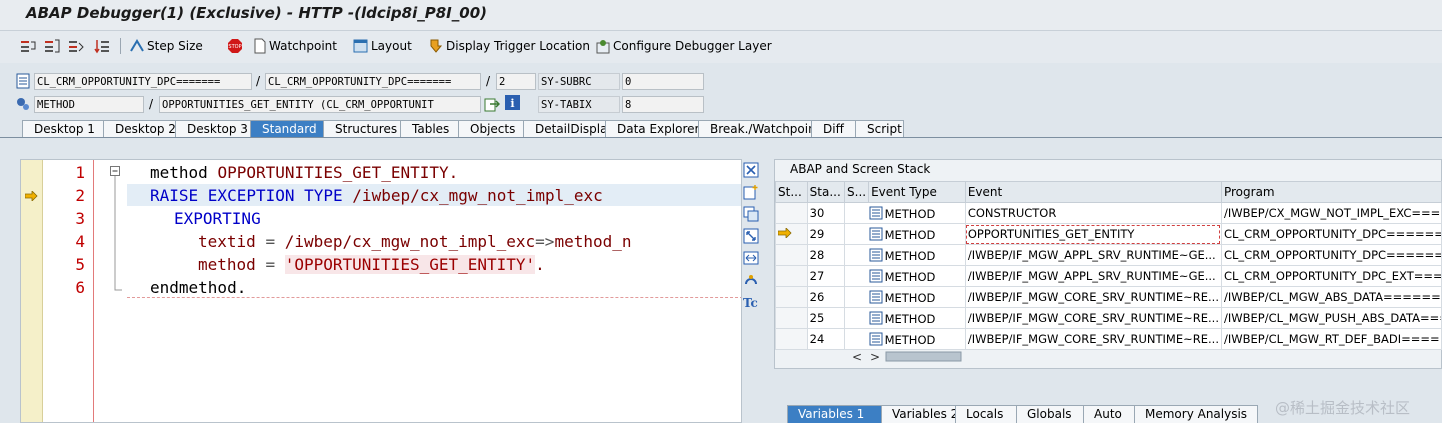 The width and height of the screenshot is (1442, 423). I want to click on tab-diff: Diff, so click(833, 128).